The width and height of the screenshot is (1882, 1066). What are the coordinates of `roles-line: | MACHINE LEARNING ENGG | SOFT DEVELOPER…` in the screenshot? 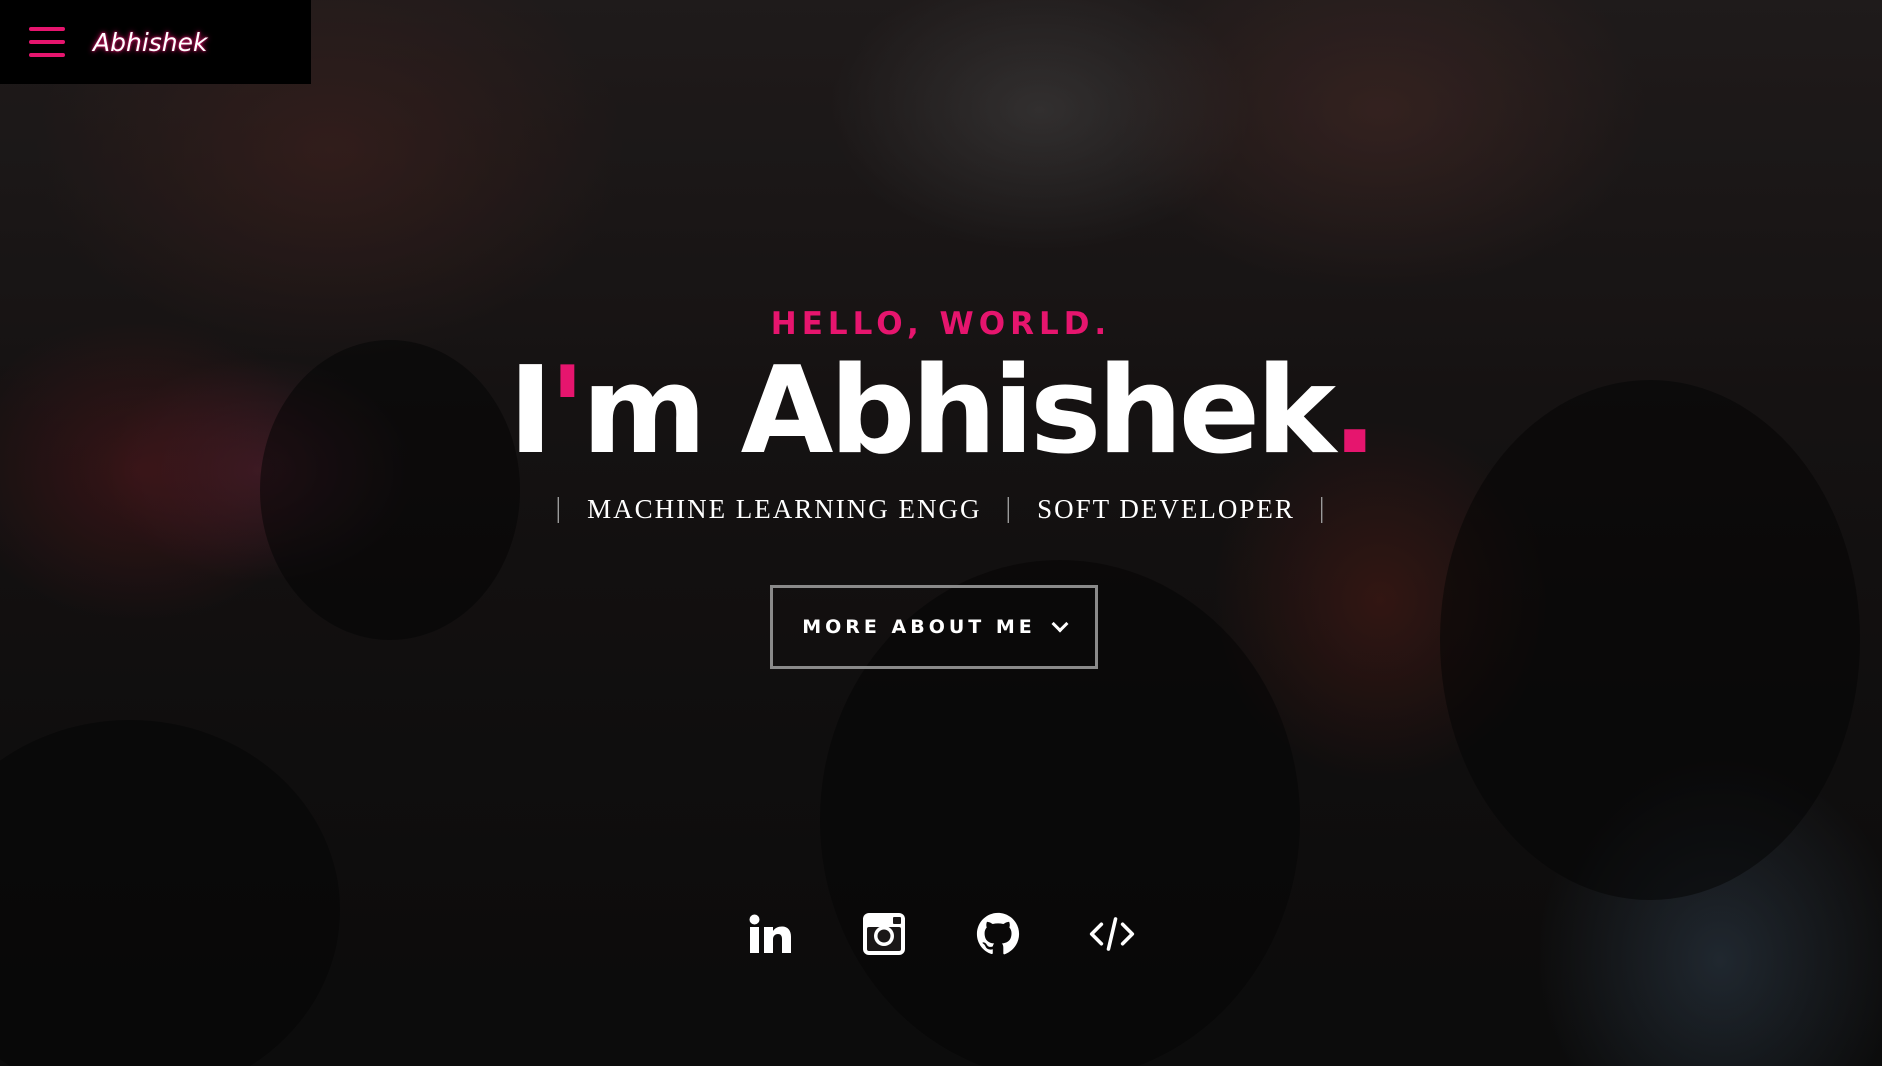 It's located at (941, 509).